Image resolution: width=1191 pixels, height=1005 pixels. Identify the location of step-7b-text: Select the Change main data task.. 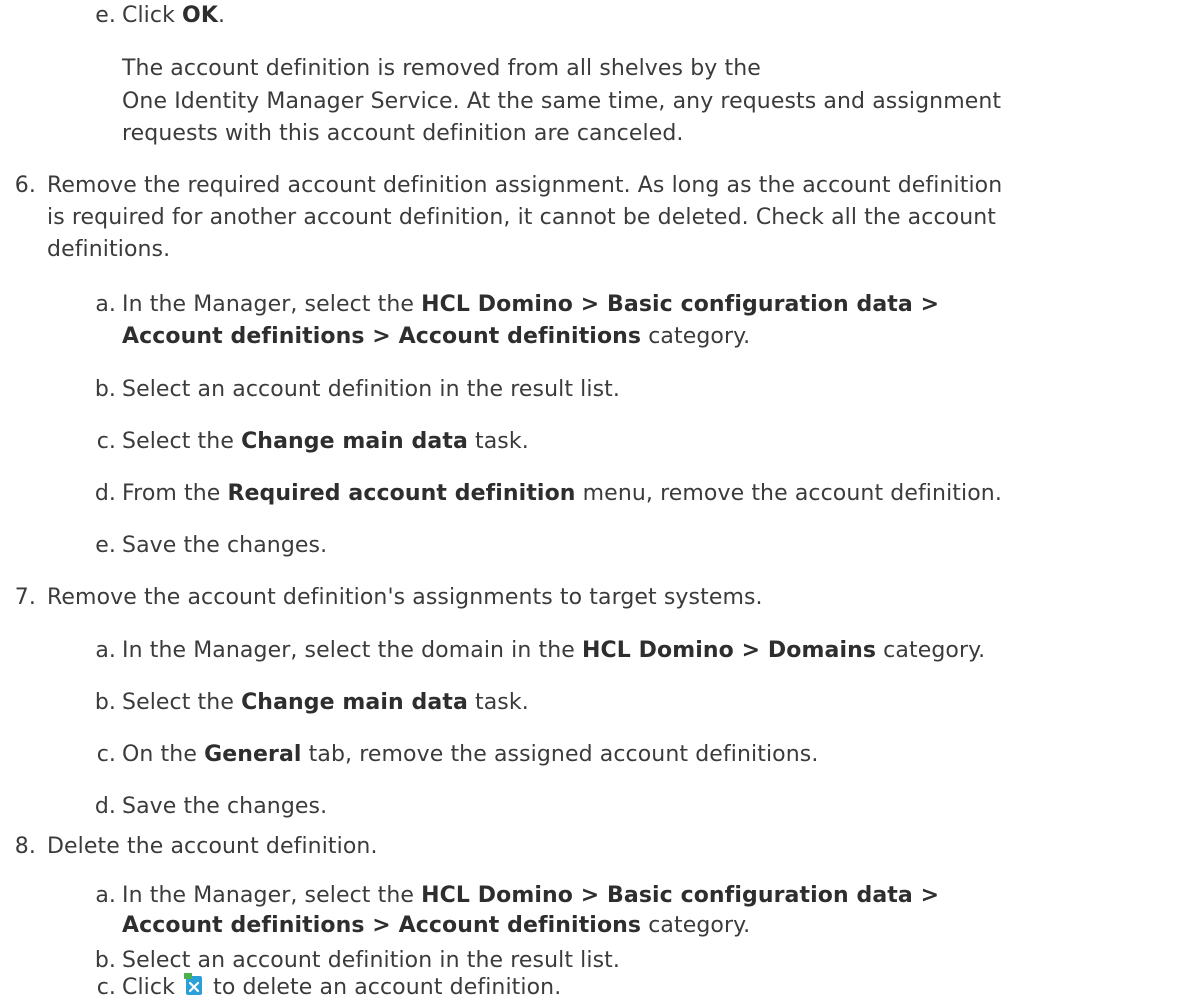
(325, 702).